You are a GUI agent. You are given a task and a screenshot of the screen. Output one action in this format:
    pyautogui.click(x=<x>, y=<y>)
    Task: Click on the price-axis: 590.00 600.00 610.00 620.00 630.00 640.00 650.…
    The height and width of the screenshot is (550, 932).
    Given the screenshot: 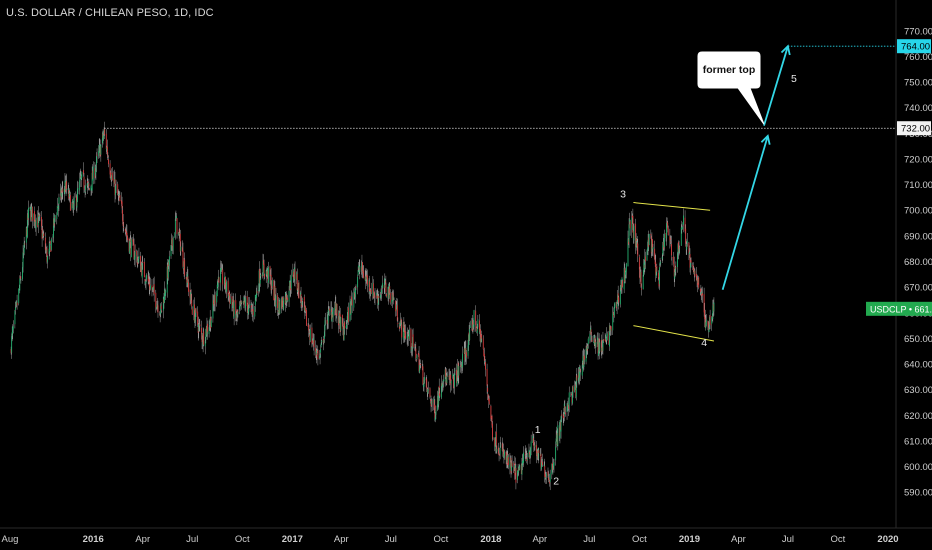 What is the action you would take?
    pyautogui.click(x=899, y=264)
    